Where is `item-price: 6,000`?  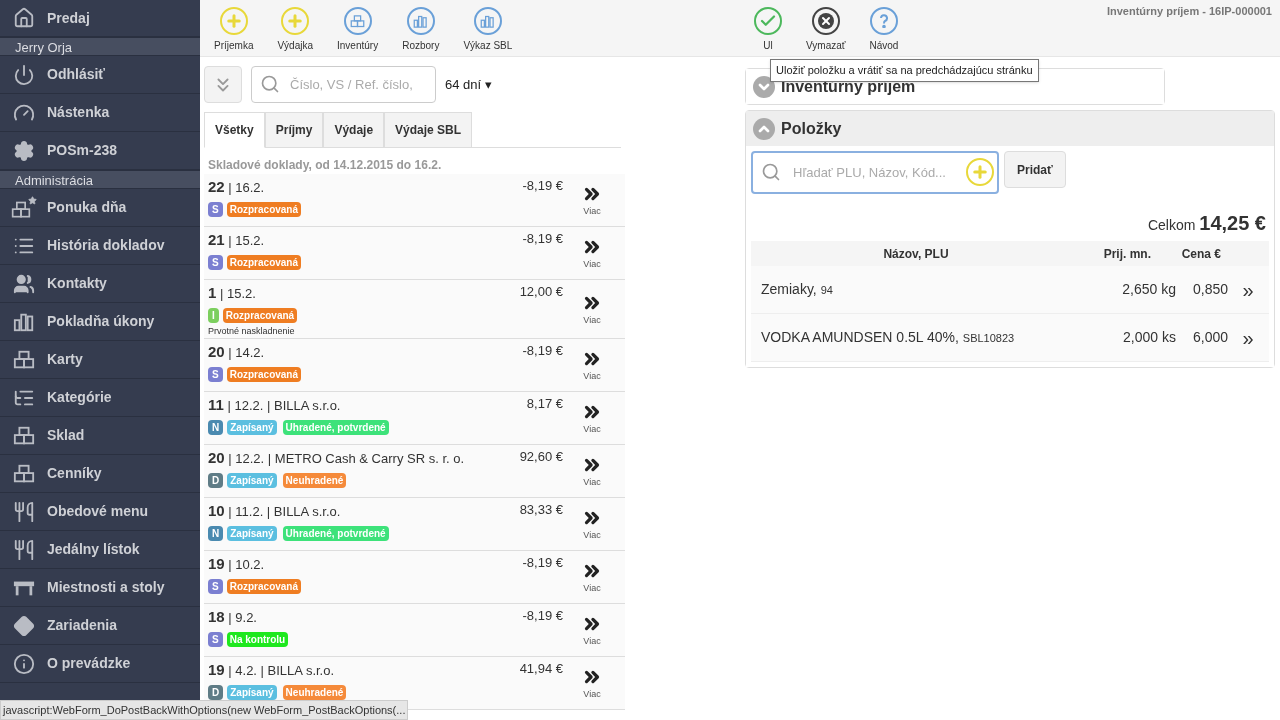
item-price: 6,000 is located at coordinates (1209, 337).